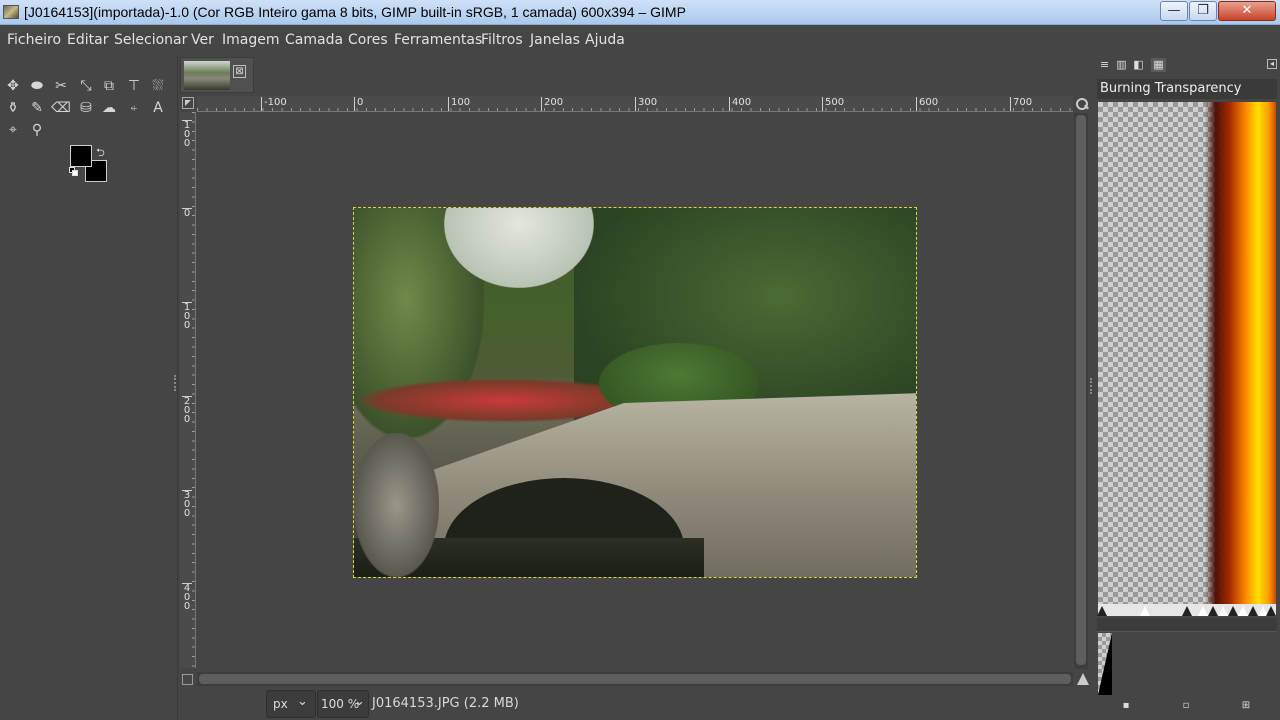 Image resolution: width=1280 pixels, height=720 pixels. What do you see at coordinates (109, 108) in the screenshot?
I see `smudge-icon: ☁` at bounding box center [109, 108].